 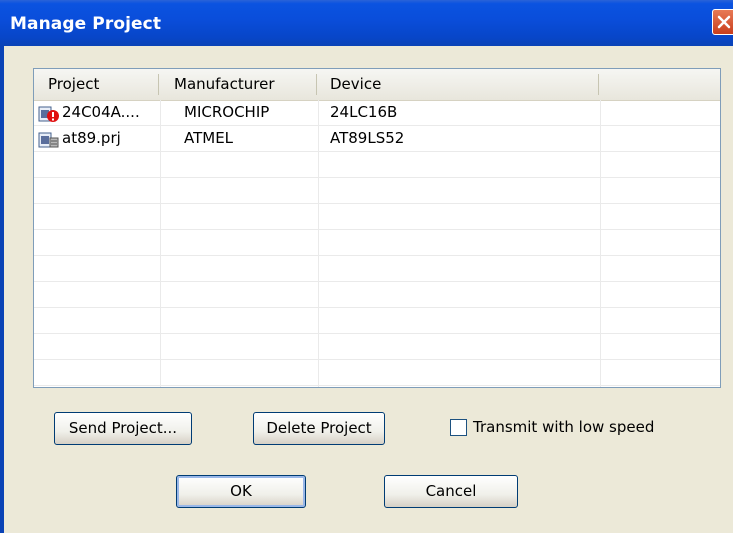 I want to click on cancel-button: Cancel, so click(x=451, y=491).